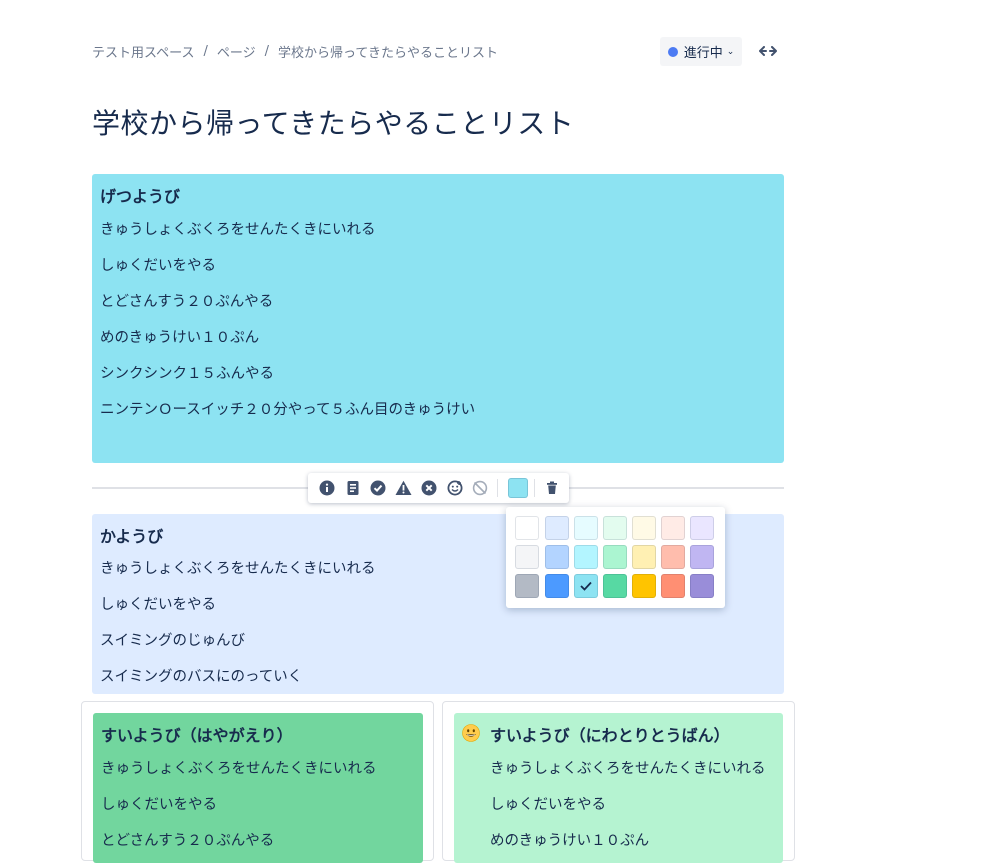  I want to click on warning-icon, so click(403, 487).